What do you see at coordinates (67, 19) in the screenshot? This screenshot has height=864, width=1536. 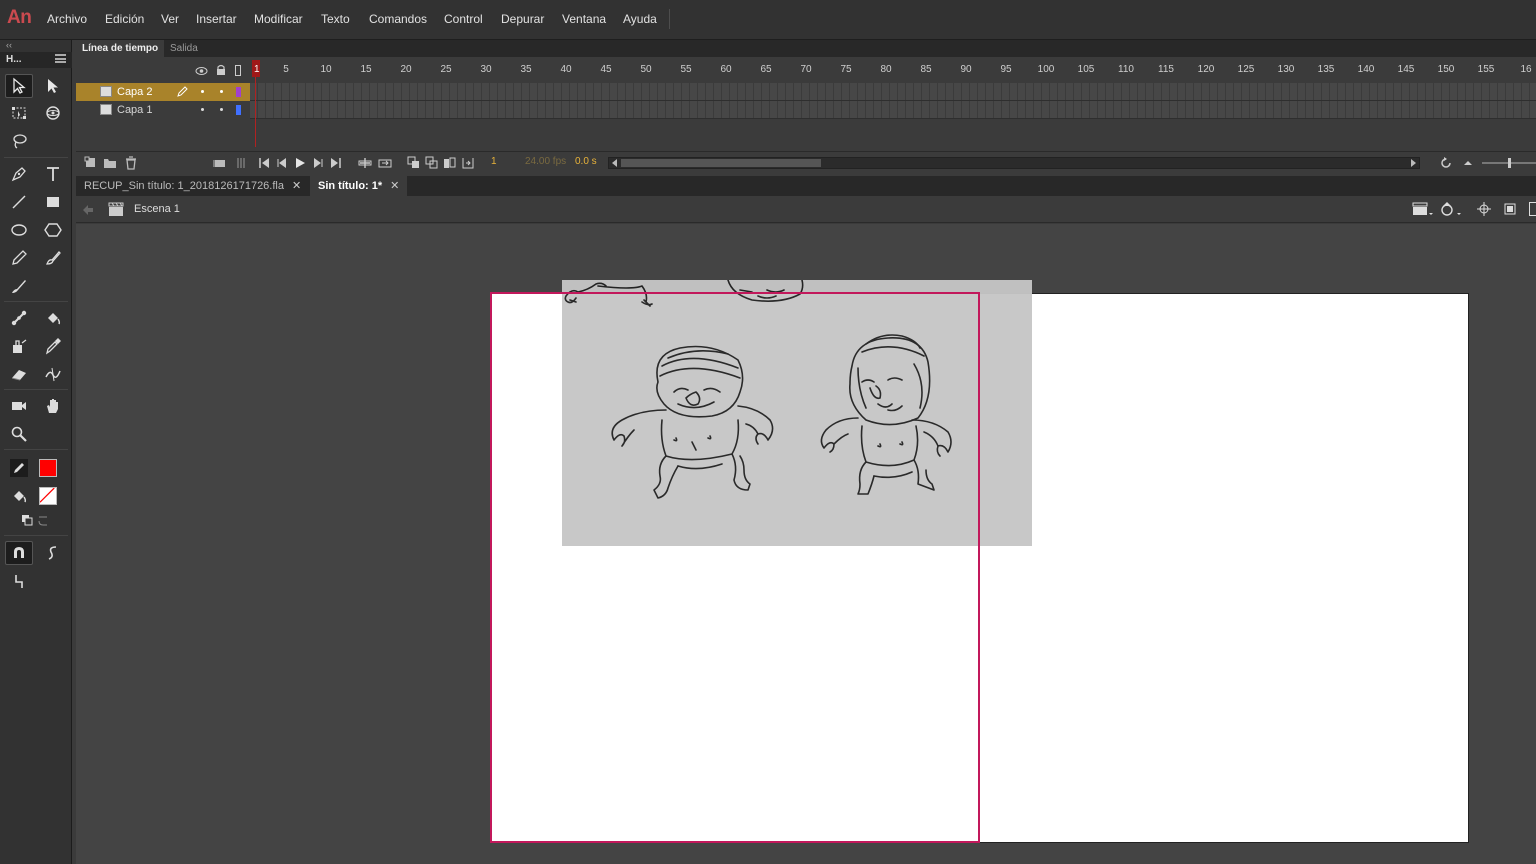 I see `menu-archivo: Archivo` at bounding box center [67, 19].